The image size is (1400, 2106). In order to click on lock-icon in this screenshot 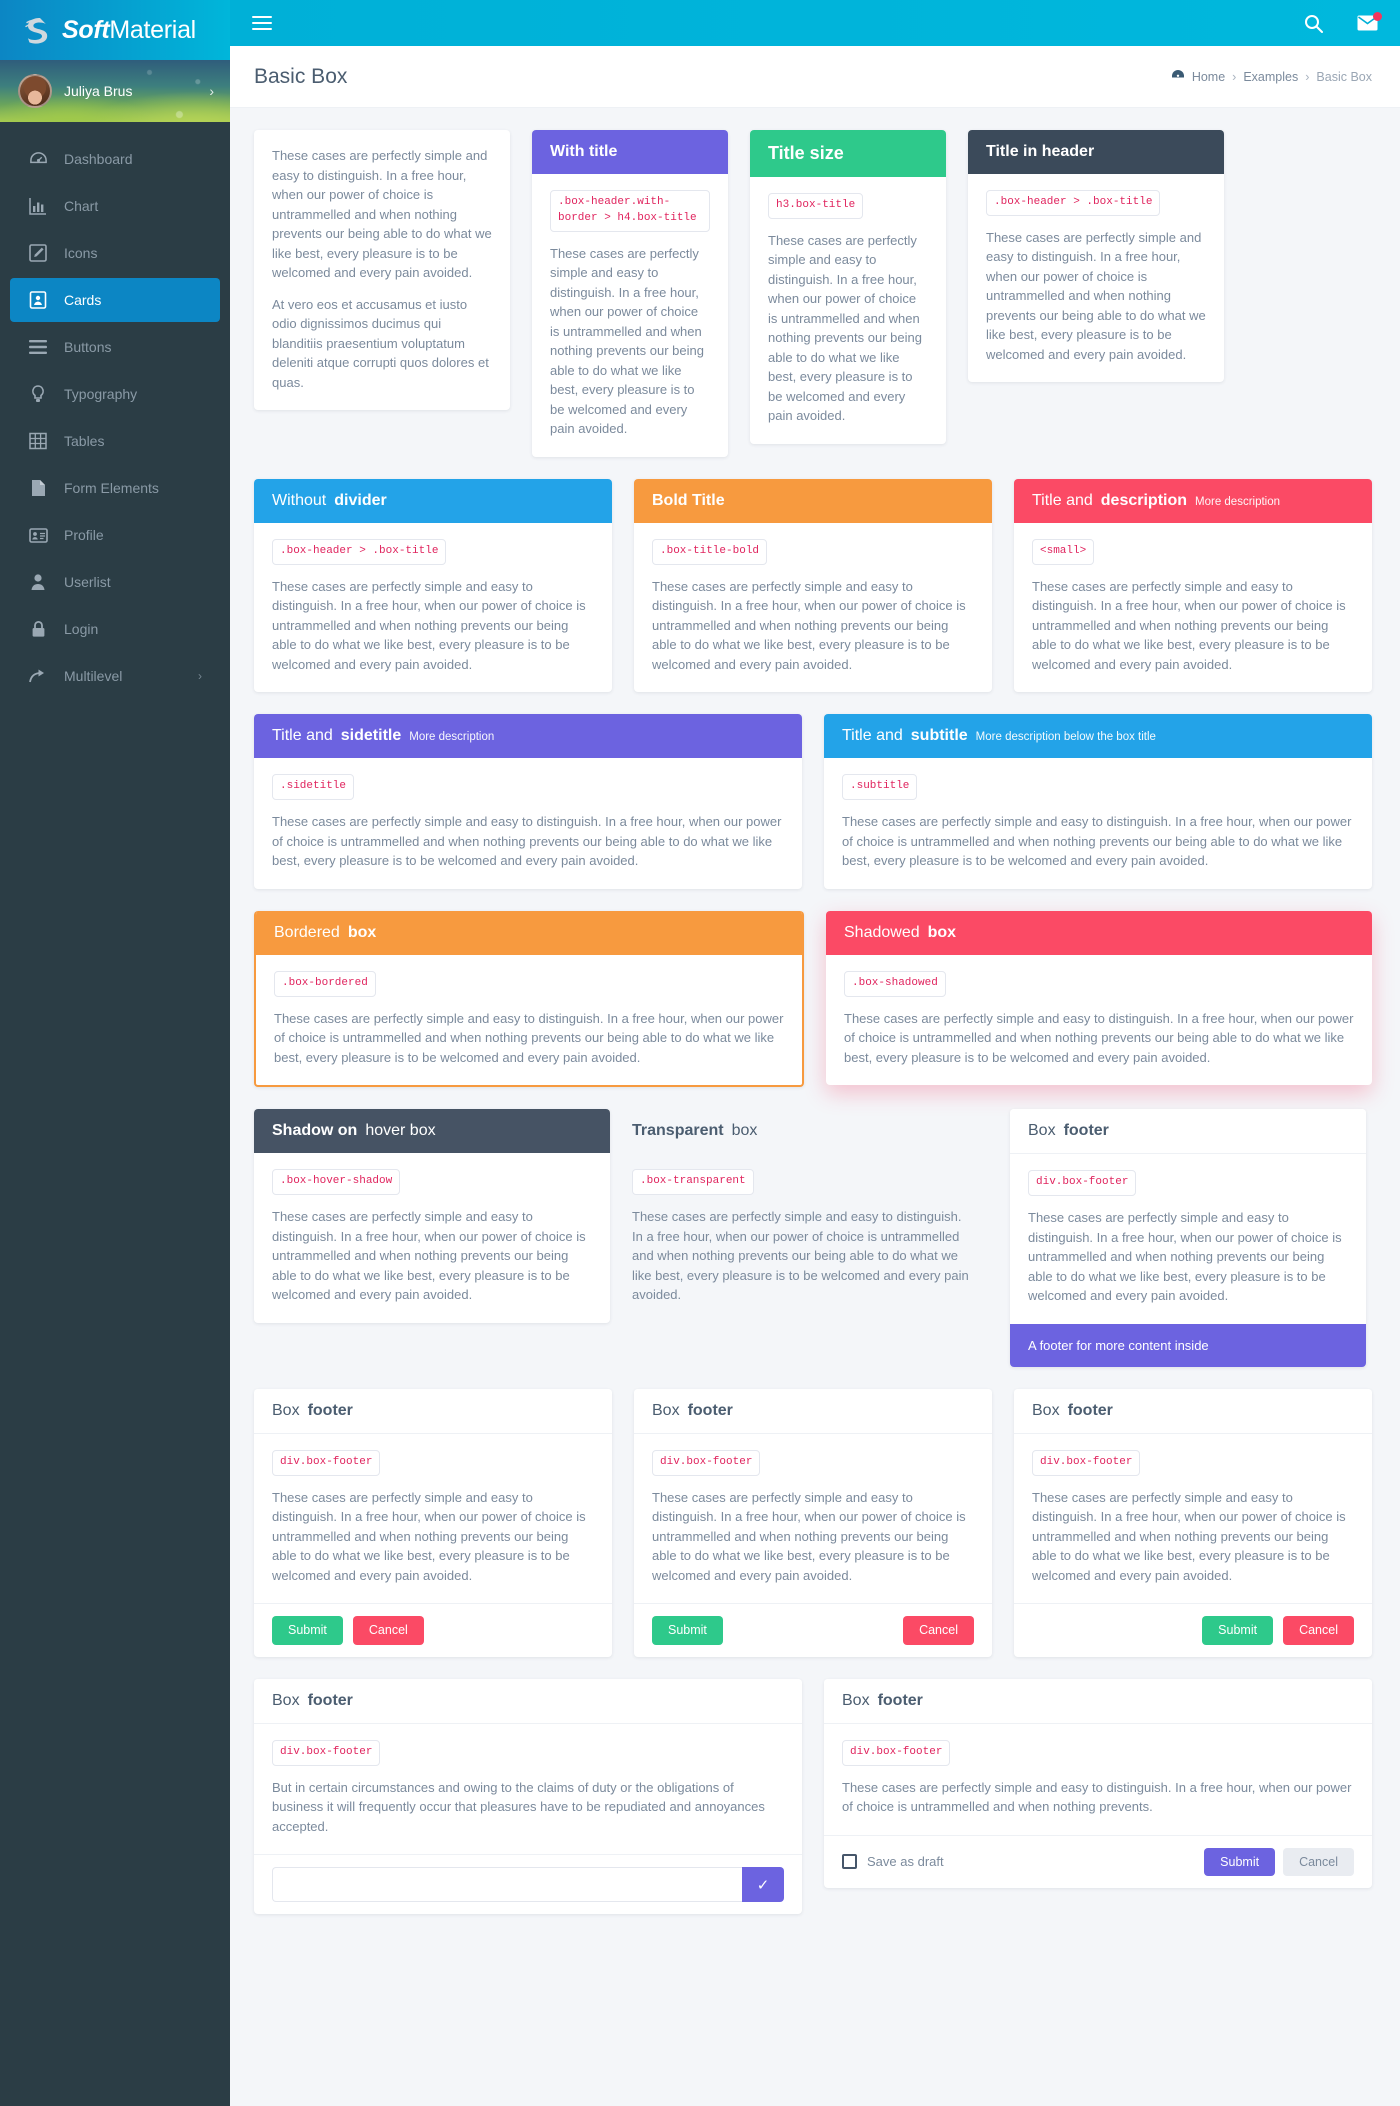, I will do `click(38, 629)`.